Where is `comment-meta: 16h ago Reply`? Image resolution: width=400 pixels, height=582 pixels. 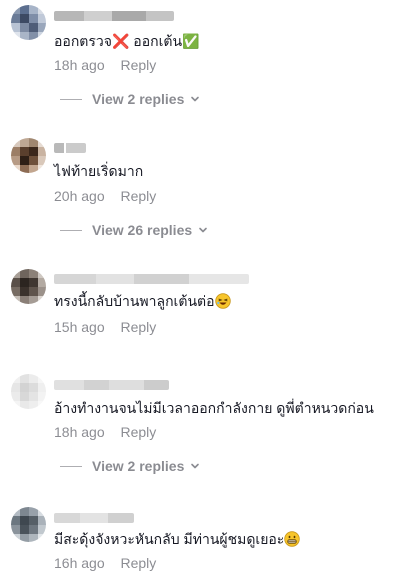 comment-meta: 16h ago Reply is located at coordinates (105, 563).